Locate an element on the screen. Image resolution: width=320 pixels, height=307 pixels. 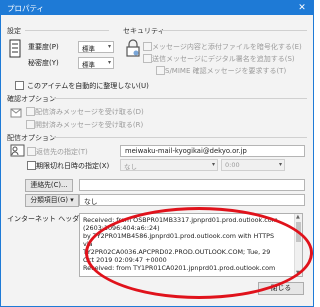
signature-label: 送信メッセージにデジタル署名を追加する(S) is located at coordinates (223, 59).